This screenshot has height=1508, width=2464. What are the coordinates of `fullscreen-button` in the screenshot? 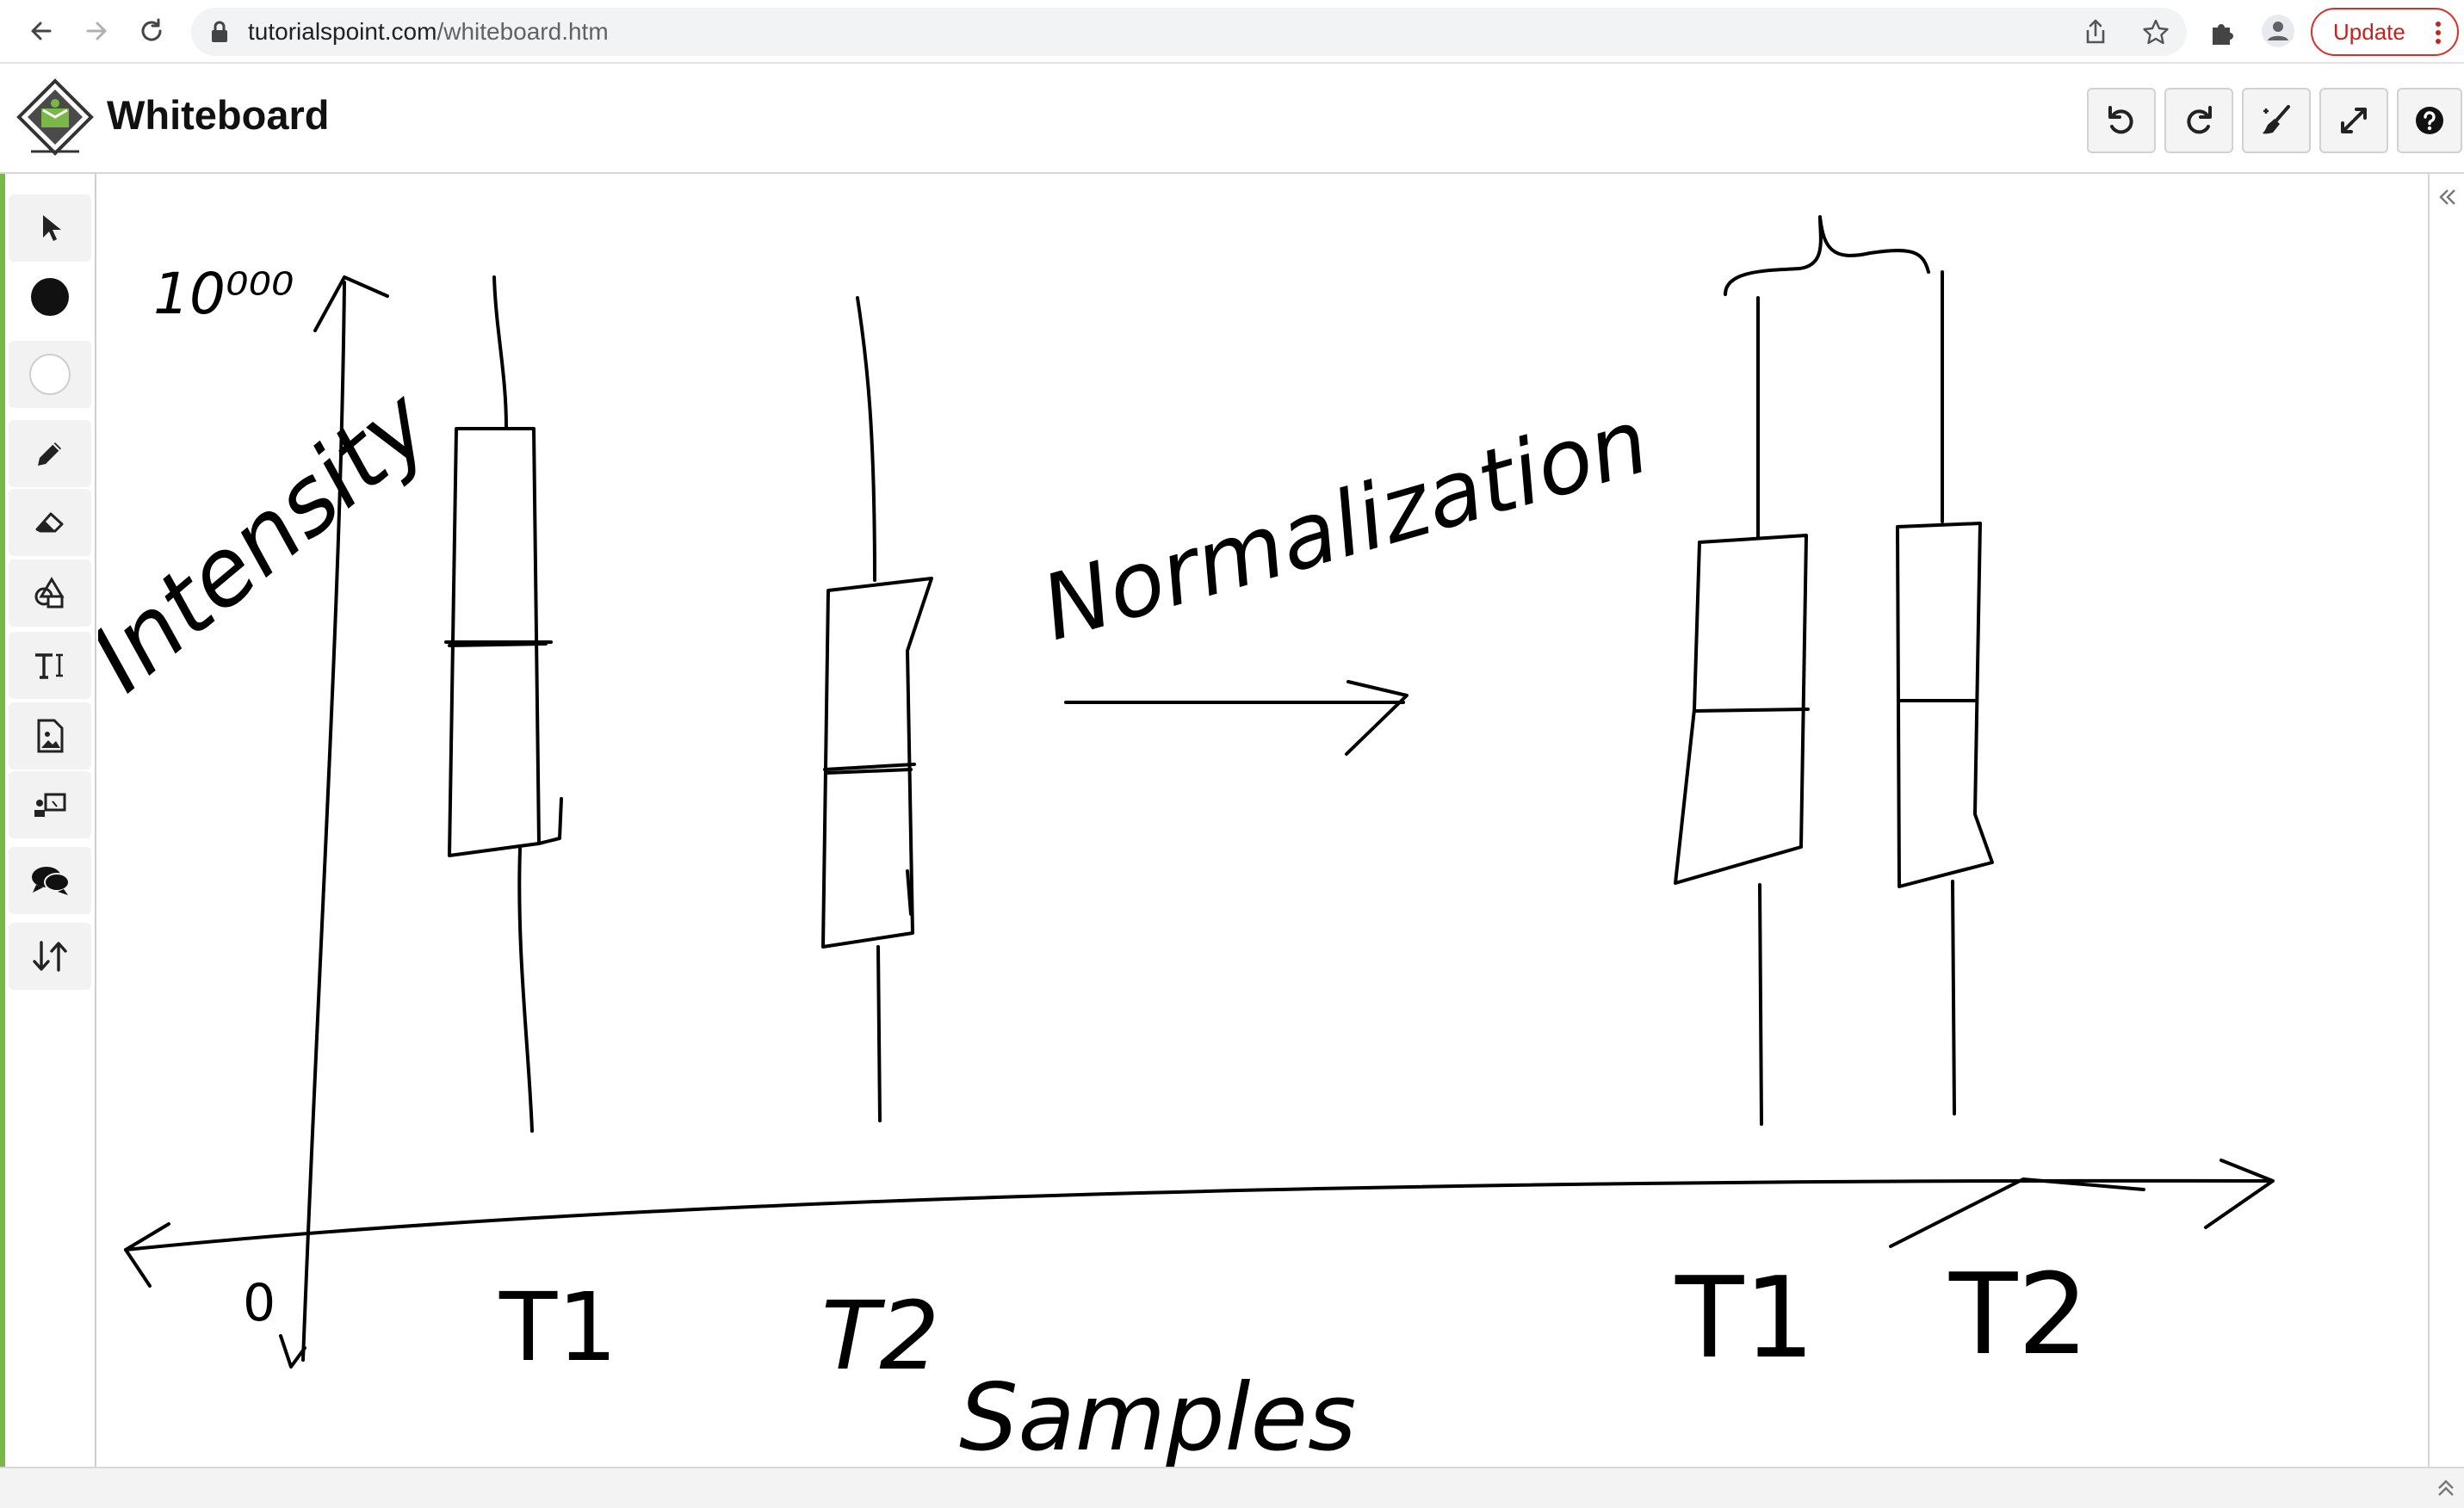 It's located at (2353, 120).